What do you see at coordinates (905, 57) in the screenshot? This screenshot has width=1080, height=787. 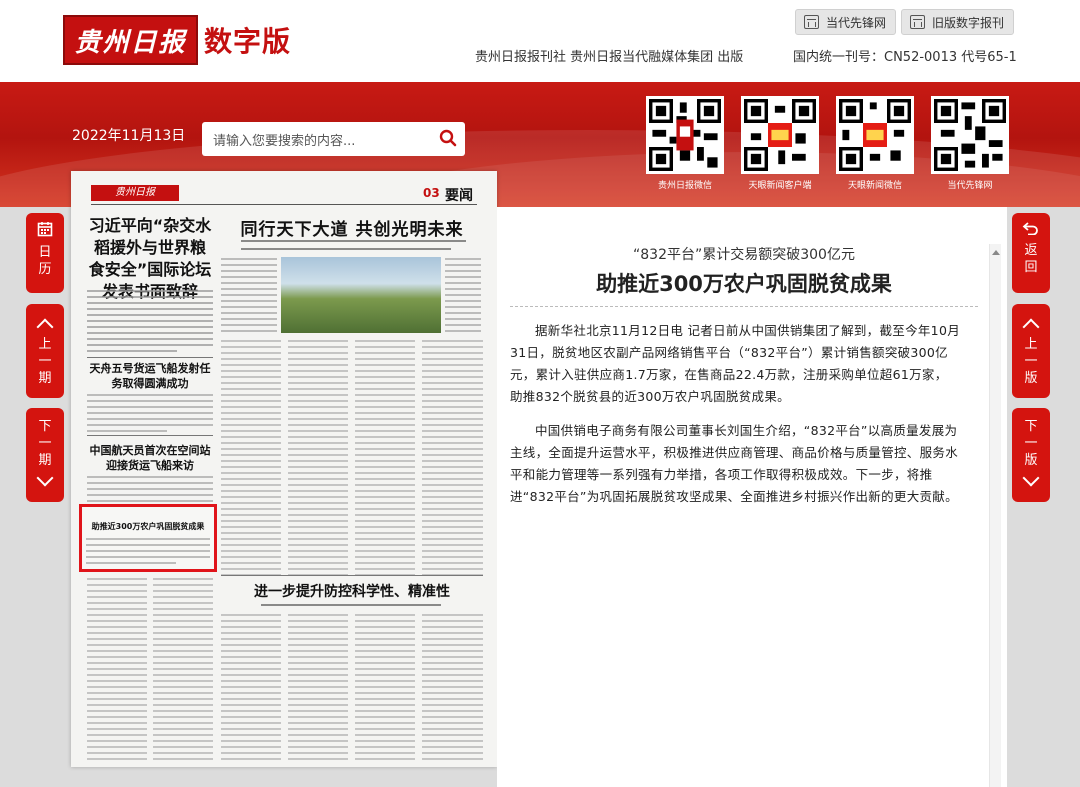 I see `issn-text: 国内统一刊号：CN52-0013 代号65-1` at bounding box center [905, 57].